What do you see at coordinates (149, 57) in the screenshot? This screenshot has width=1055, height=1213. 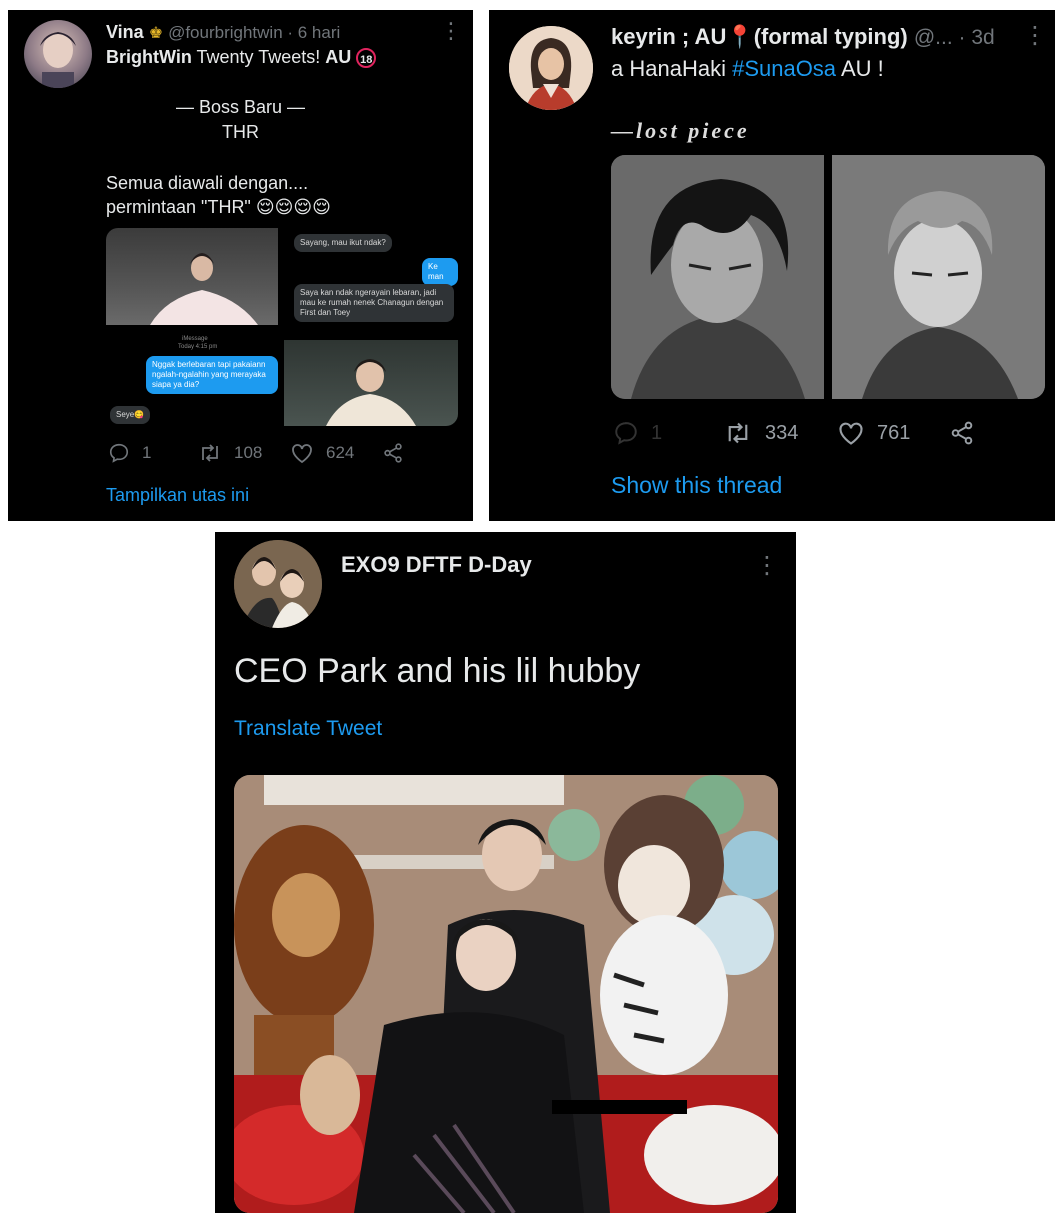 I see `title-bold: BrightWin` at bounding box center [149, 57].